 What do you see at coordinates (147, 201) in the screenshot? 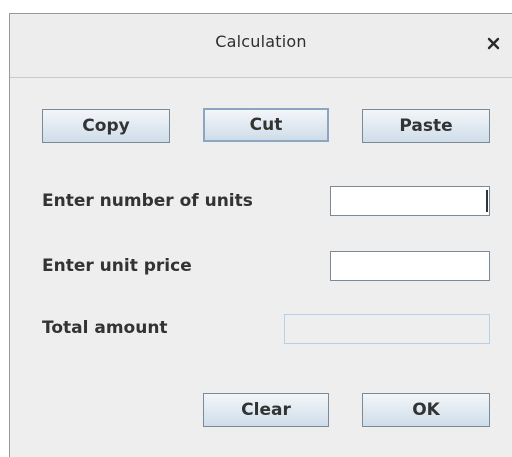
I see `units-label: Enter number of units` at bounding box center [147, 201].